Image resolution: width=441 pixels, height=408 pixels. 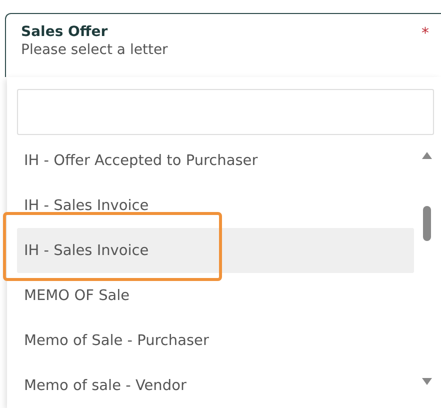 I want to click on option-item: MEMO OF Sale, so click(x=215, y=295).